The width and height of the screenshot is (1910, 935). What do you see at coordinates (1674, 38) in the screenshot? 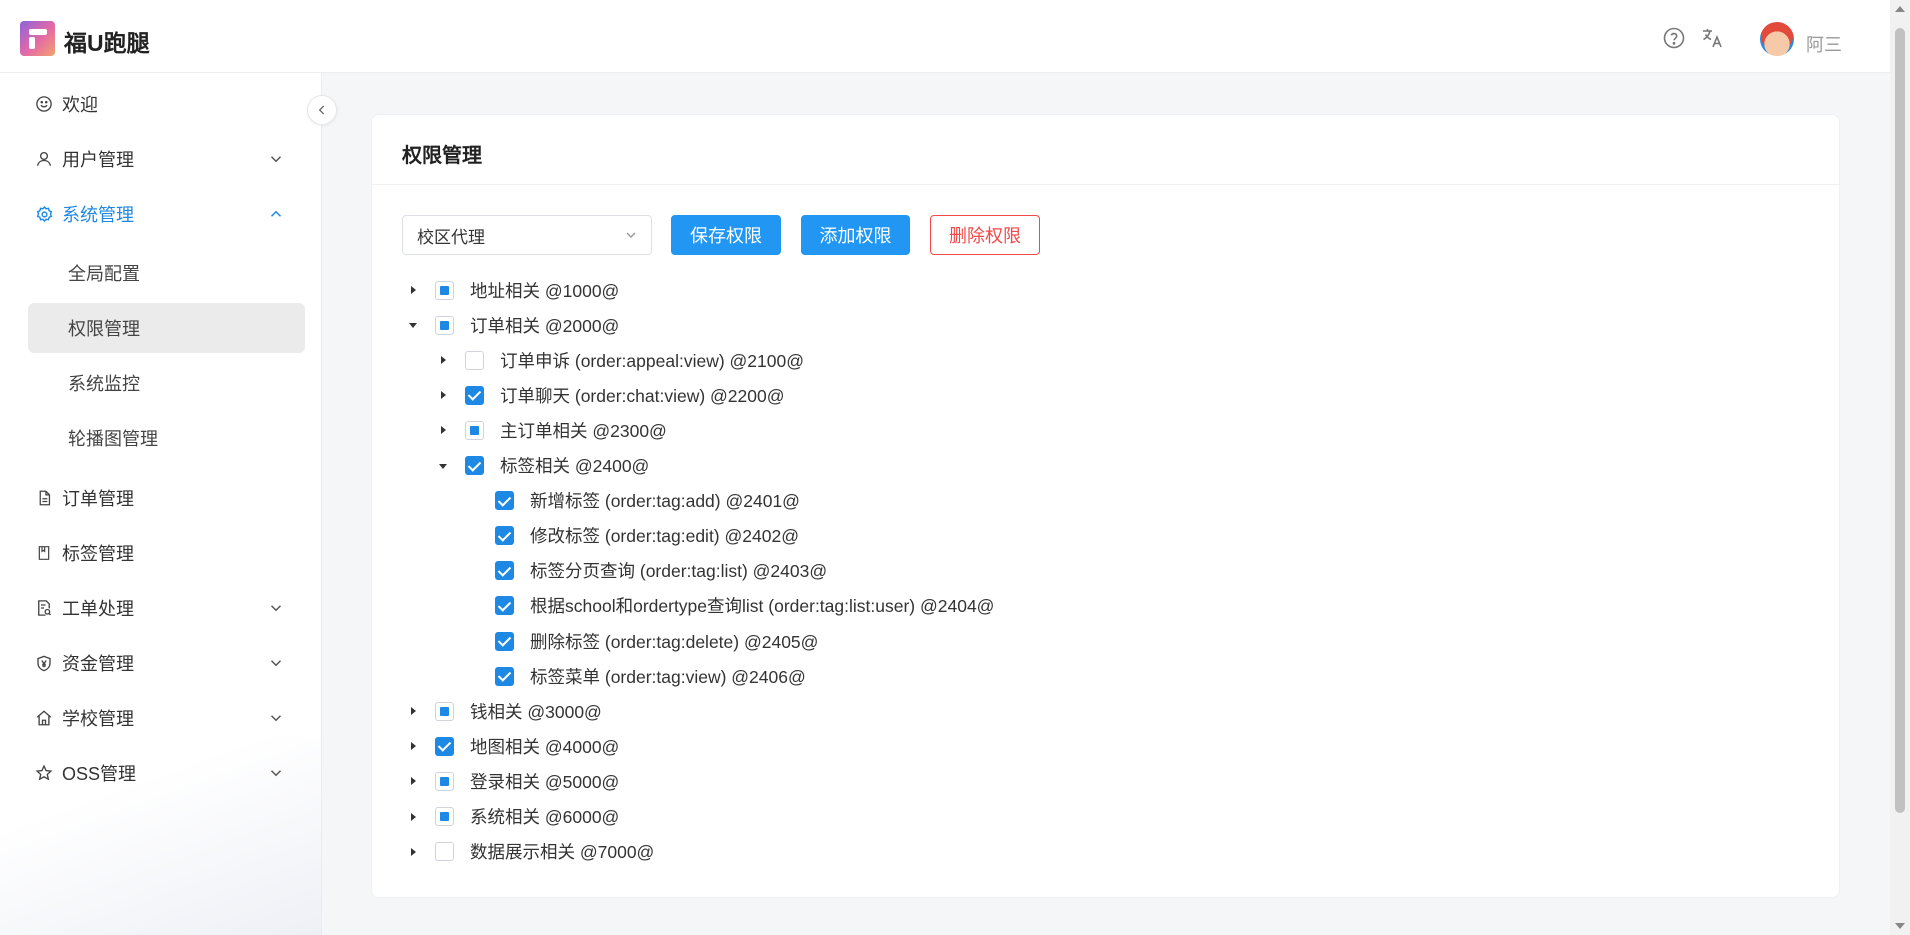
I see `help-icon` at bounding box center [1674, 38].